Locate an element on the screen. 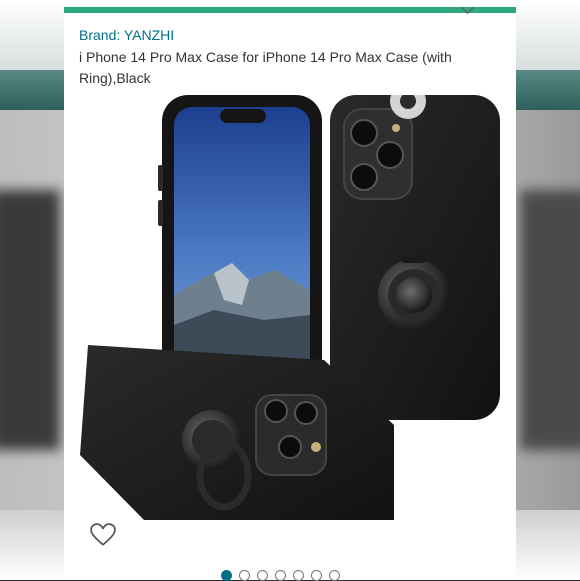  brand-link: Brand: YANZHI is located at coordinates (126, 35).